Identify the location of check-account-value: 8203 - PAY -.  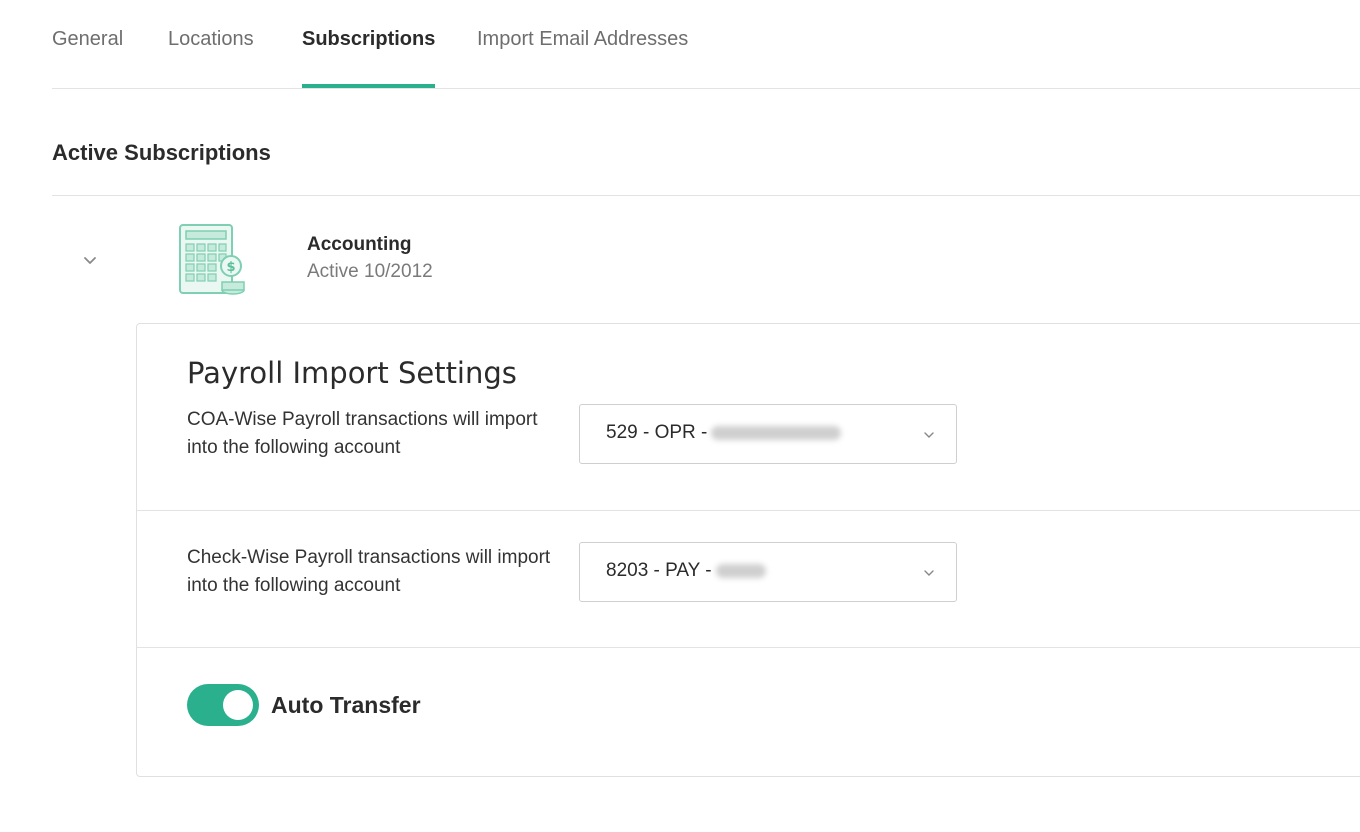
(686, 571).